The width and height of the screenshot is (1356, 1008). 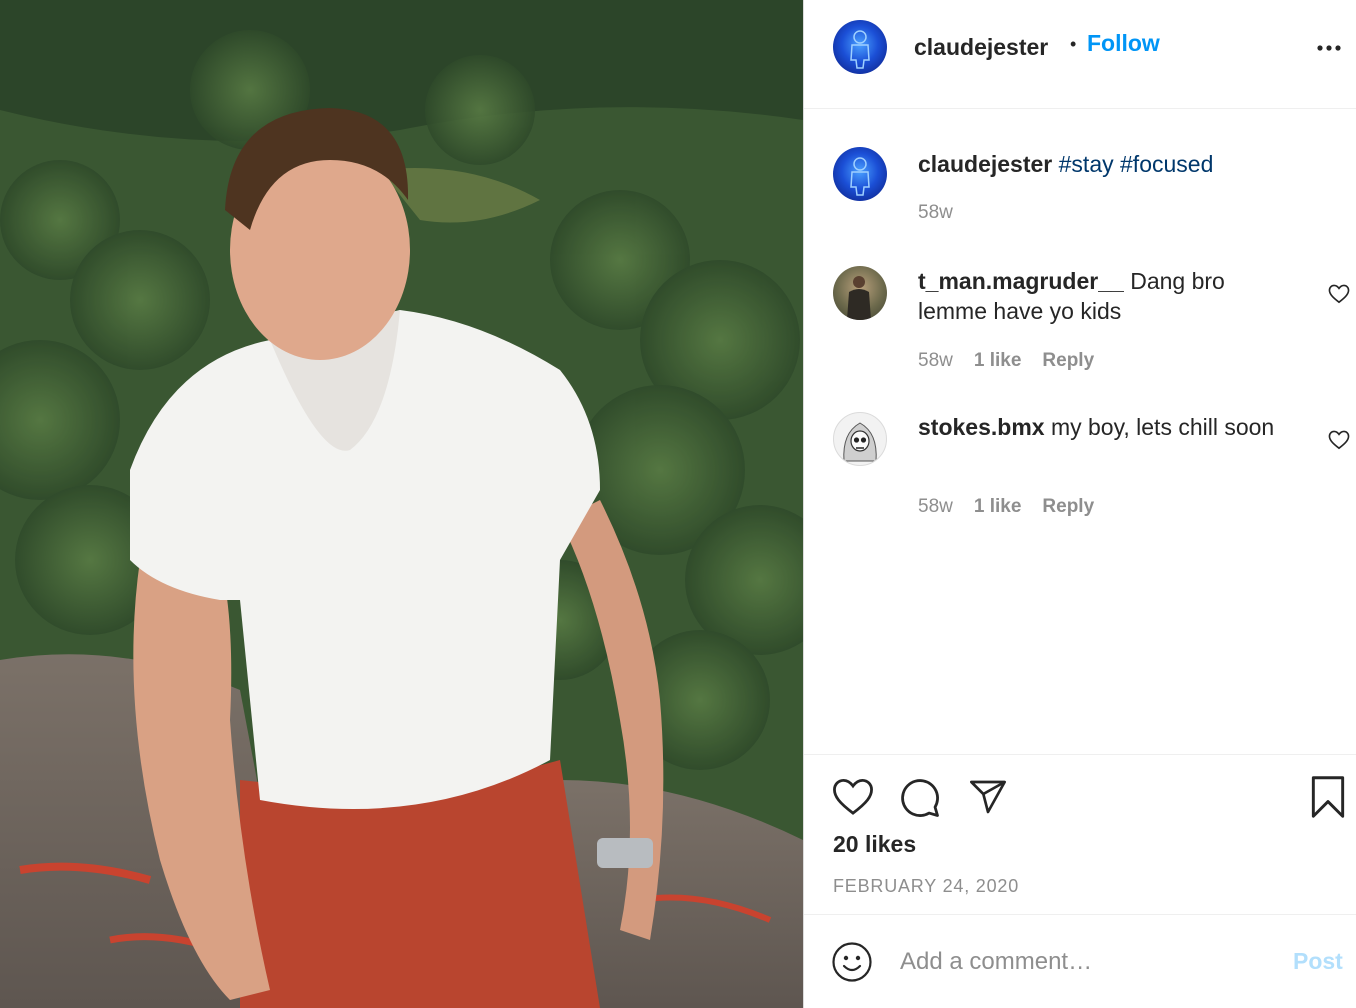 What do you see at coordinates (874, 844) in the screenshot?
I see `likes-count: 20 likes` at bounding box center [874, 844].